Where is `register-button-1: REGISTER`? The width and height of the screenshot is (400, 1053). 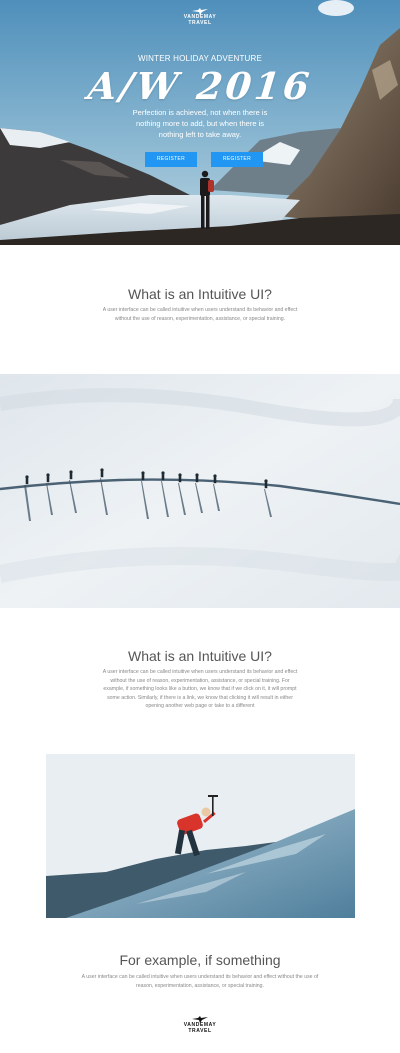 register-button-1: REGISTER is located at coordinates (171, 159).